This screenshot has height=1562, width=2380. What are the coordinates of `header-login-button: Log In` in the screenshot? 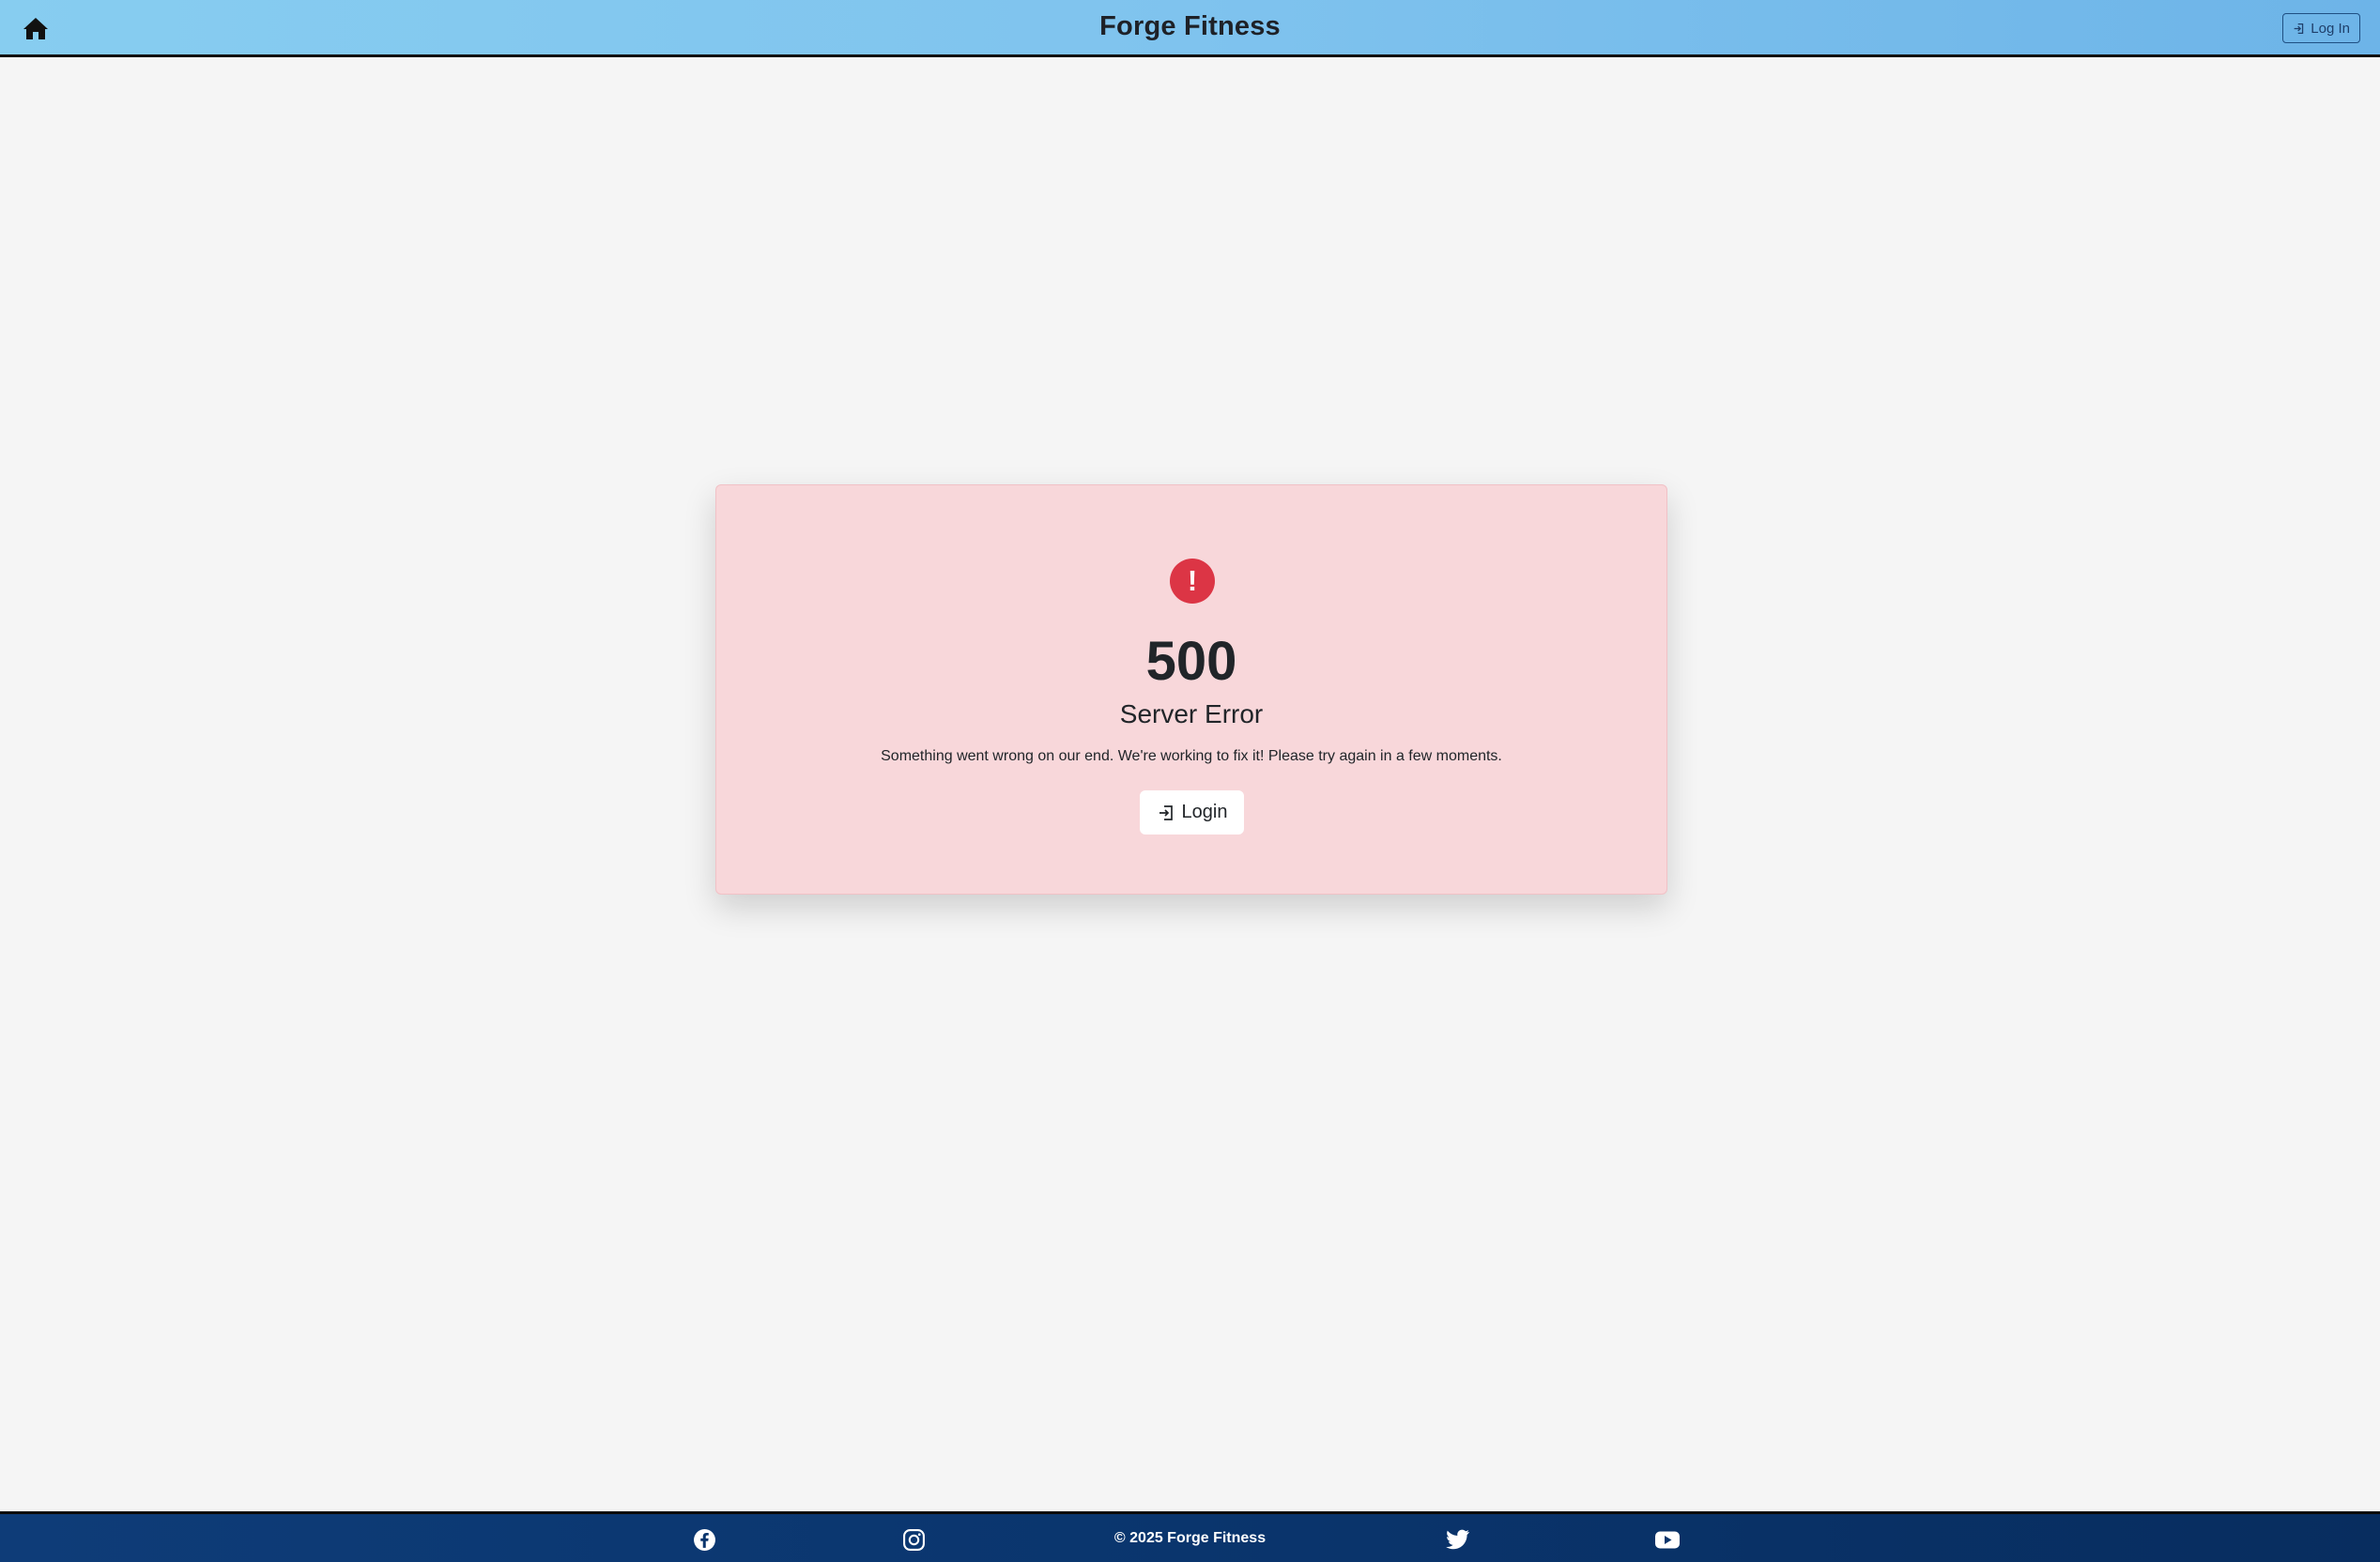 It's located at (2321, 28).